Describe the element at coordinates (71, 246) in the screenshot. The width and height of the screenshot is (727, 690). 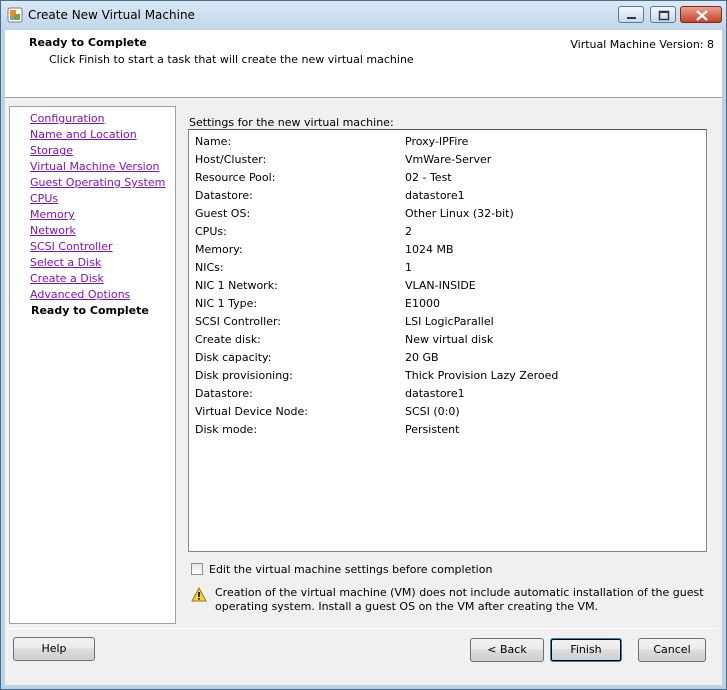
I see `nav-step-scsi-controller: SCSI Controller` at that location.